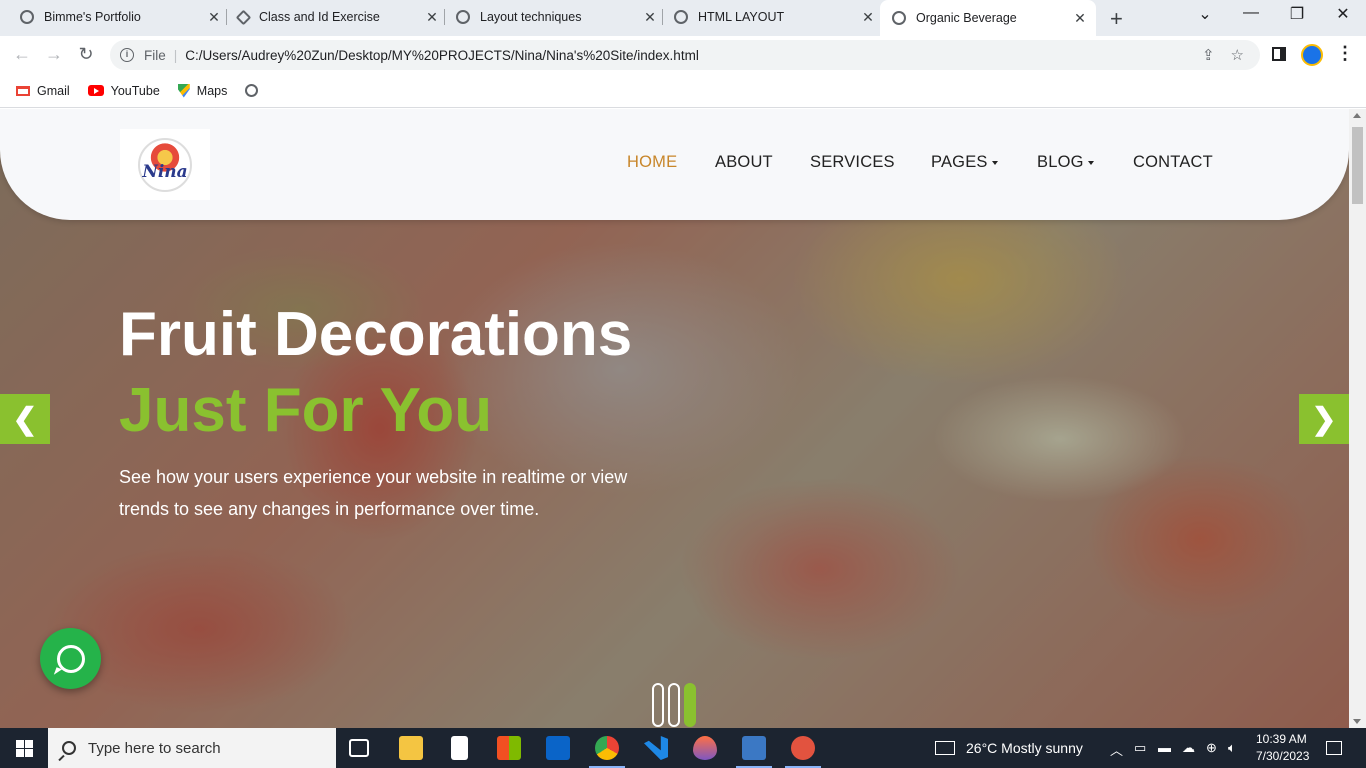  I want to click on weather-text: 26°C Mostly sunny, so click(1024, 748).